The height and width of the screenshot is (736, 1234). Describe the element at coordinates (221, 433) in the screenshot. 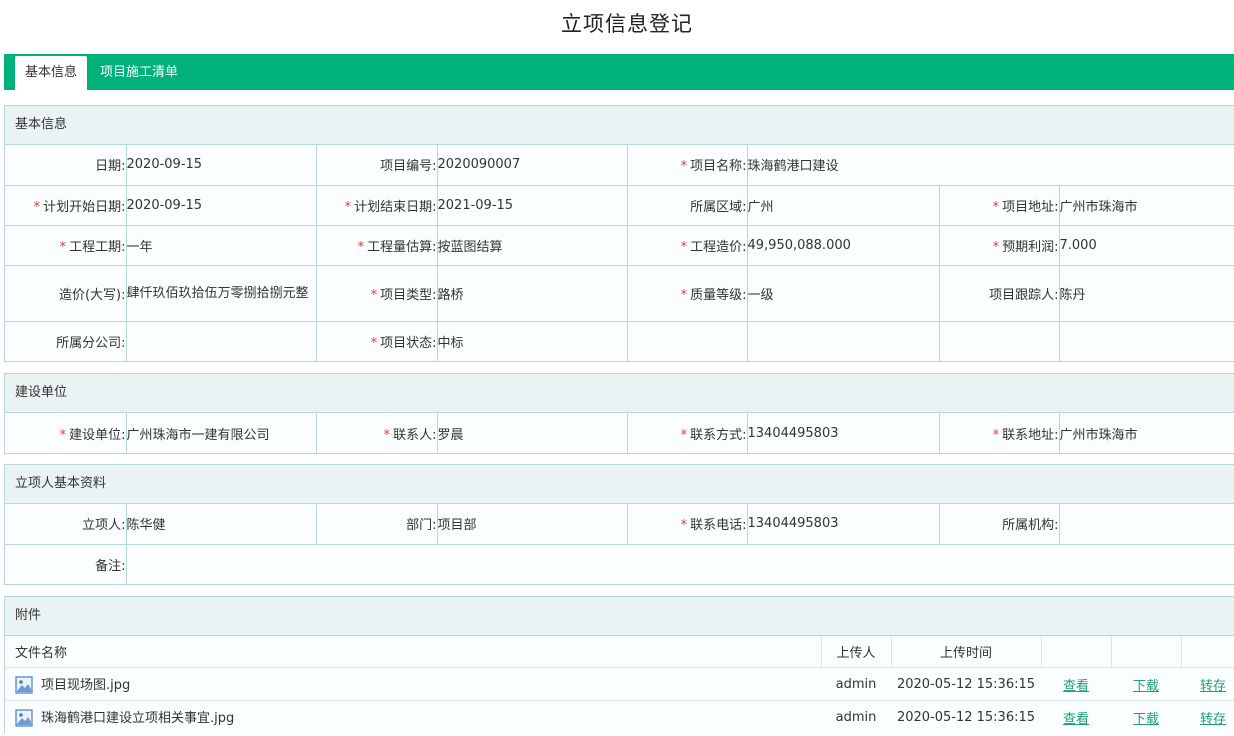

I see `builder-unit-value: 广州珠海市一建有限公司` at that location.